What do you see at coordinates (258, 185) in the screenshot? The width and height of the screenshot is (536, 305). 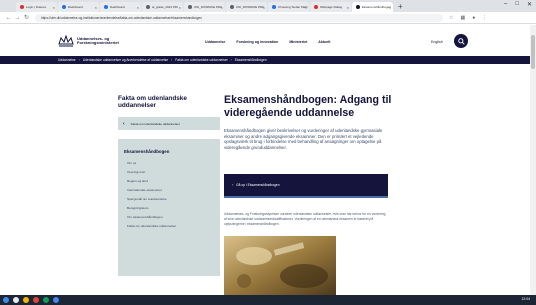 I see `cta-label: Gå op i Eksamenshåndbogen` at bounding box center [258, 185].